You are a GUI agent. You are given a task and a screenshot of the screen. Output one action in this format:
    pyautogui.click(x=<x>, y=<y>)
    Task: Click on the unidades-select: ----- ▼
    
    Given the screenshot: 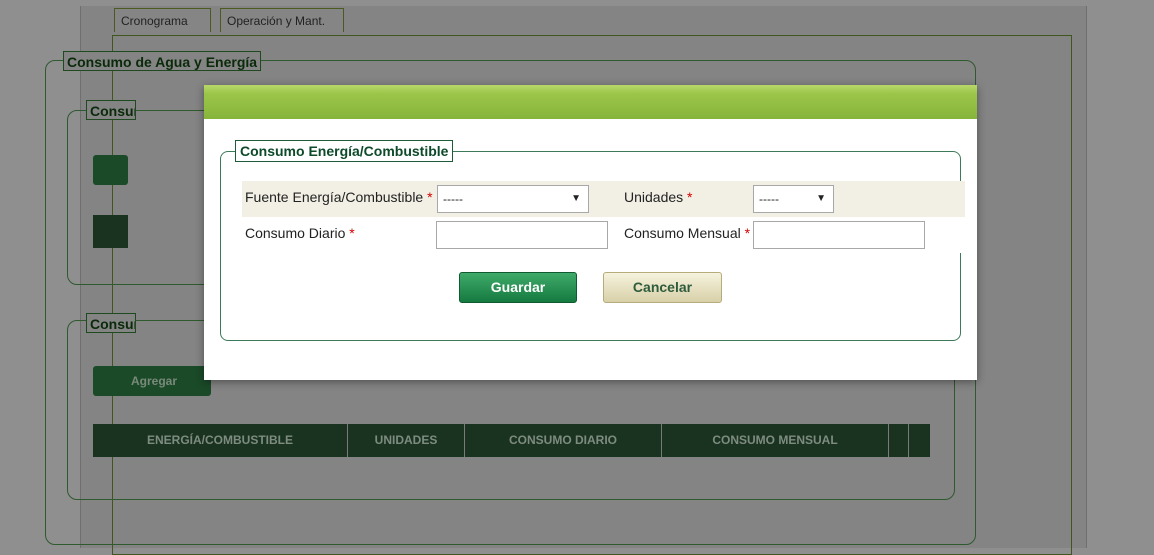 What is the action you would take?
    pyautogui.click(x=793, y=199)
    